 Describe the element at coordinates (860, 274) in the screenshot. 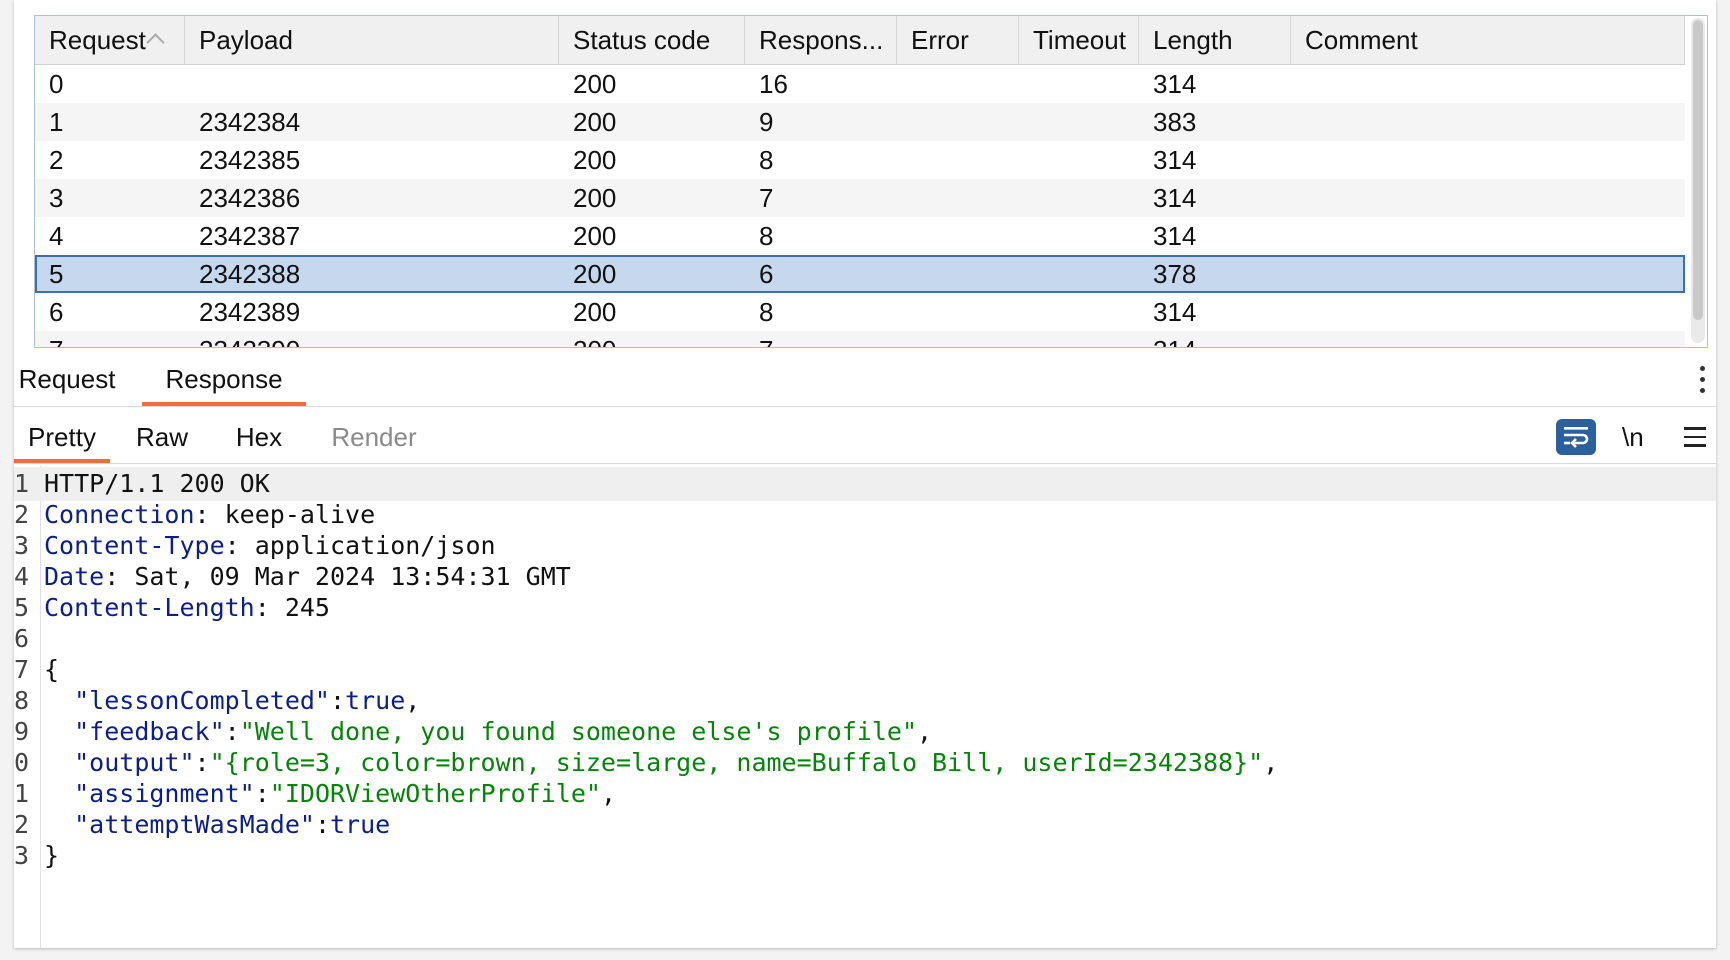

I see `table-row: 5 2342388 200 6 378` at that location.